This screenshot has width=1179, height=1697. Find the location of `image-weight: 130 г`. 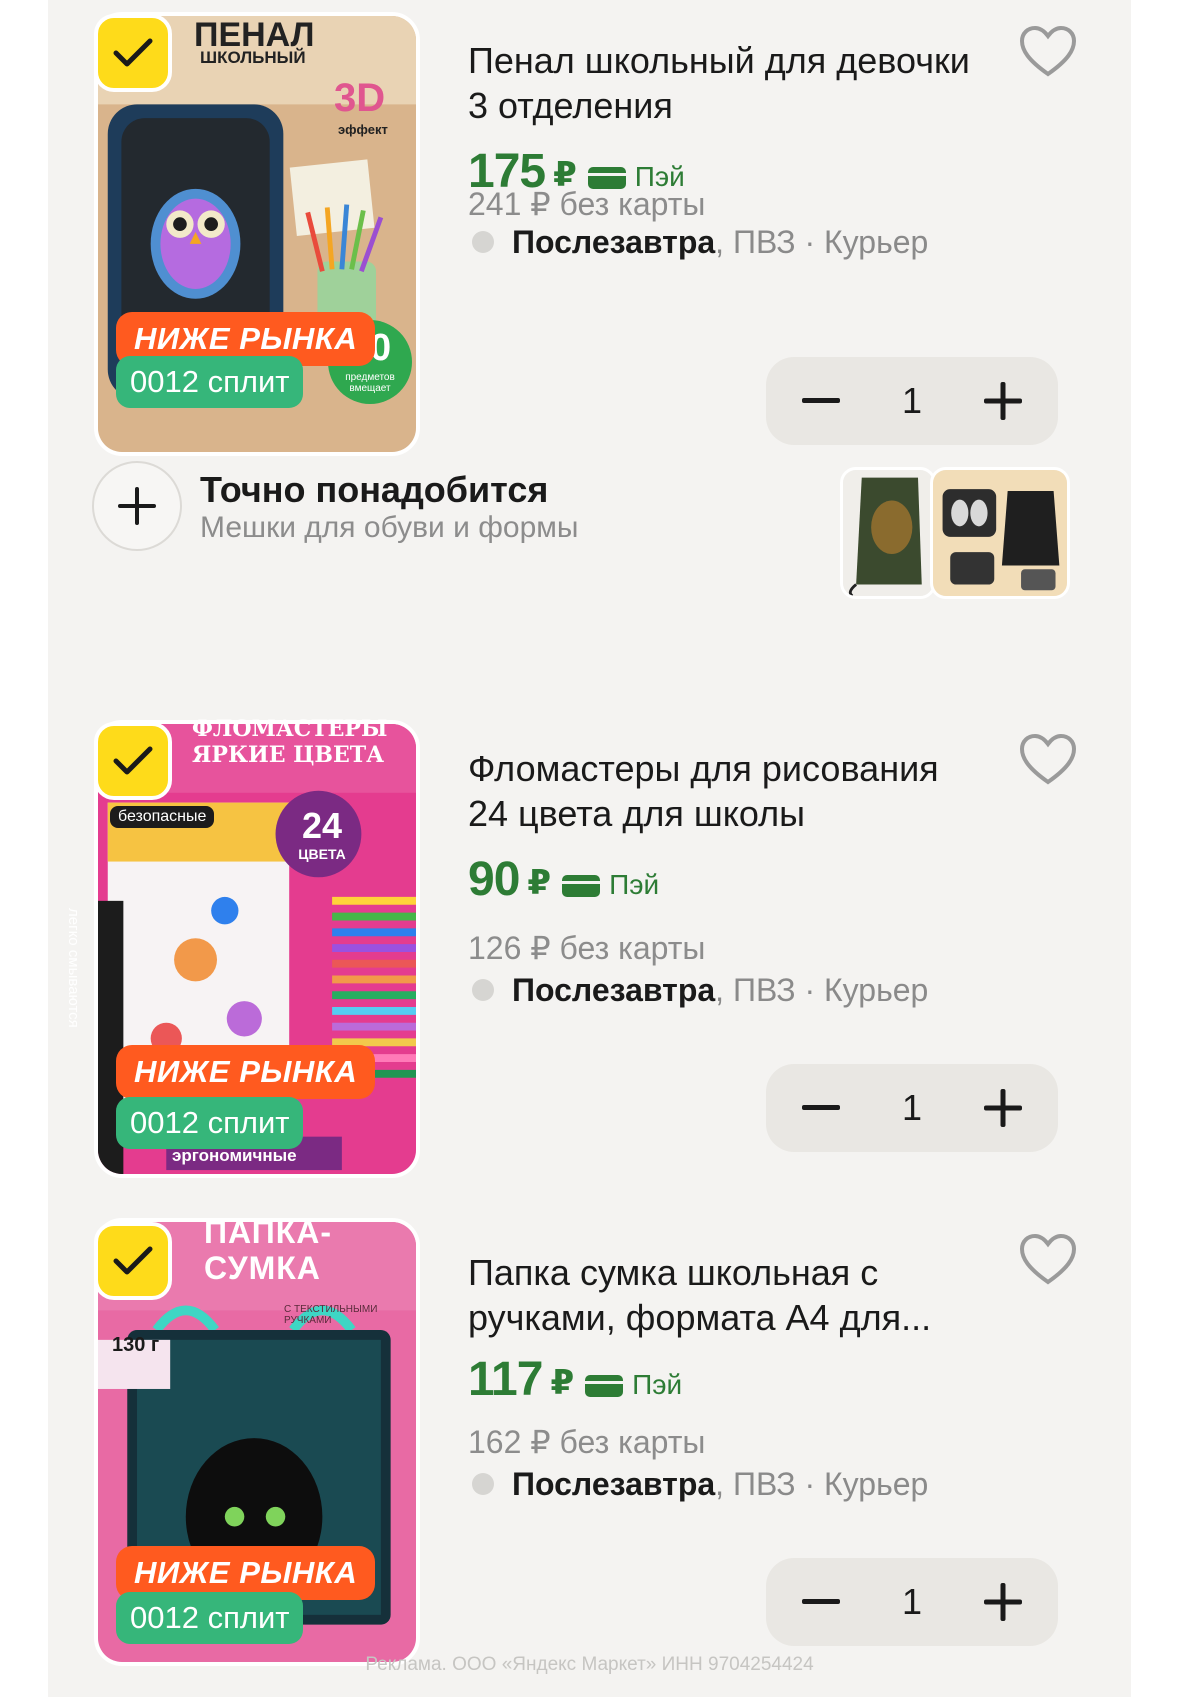

image-weight: 130 г is located at coordinates (136, 1345).